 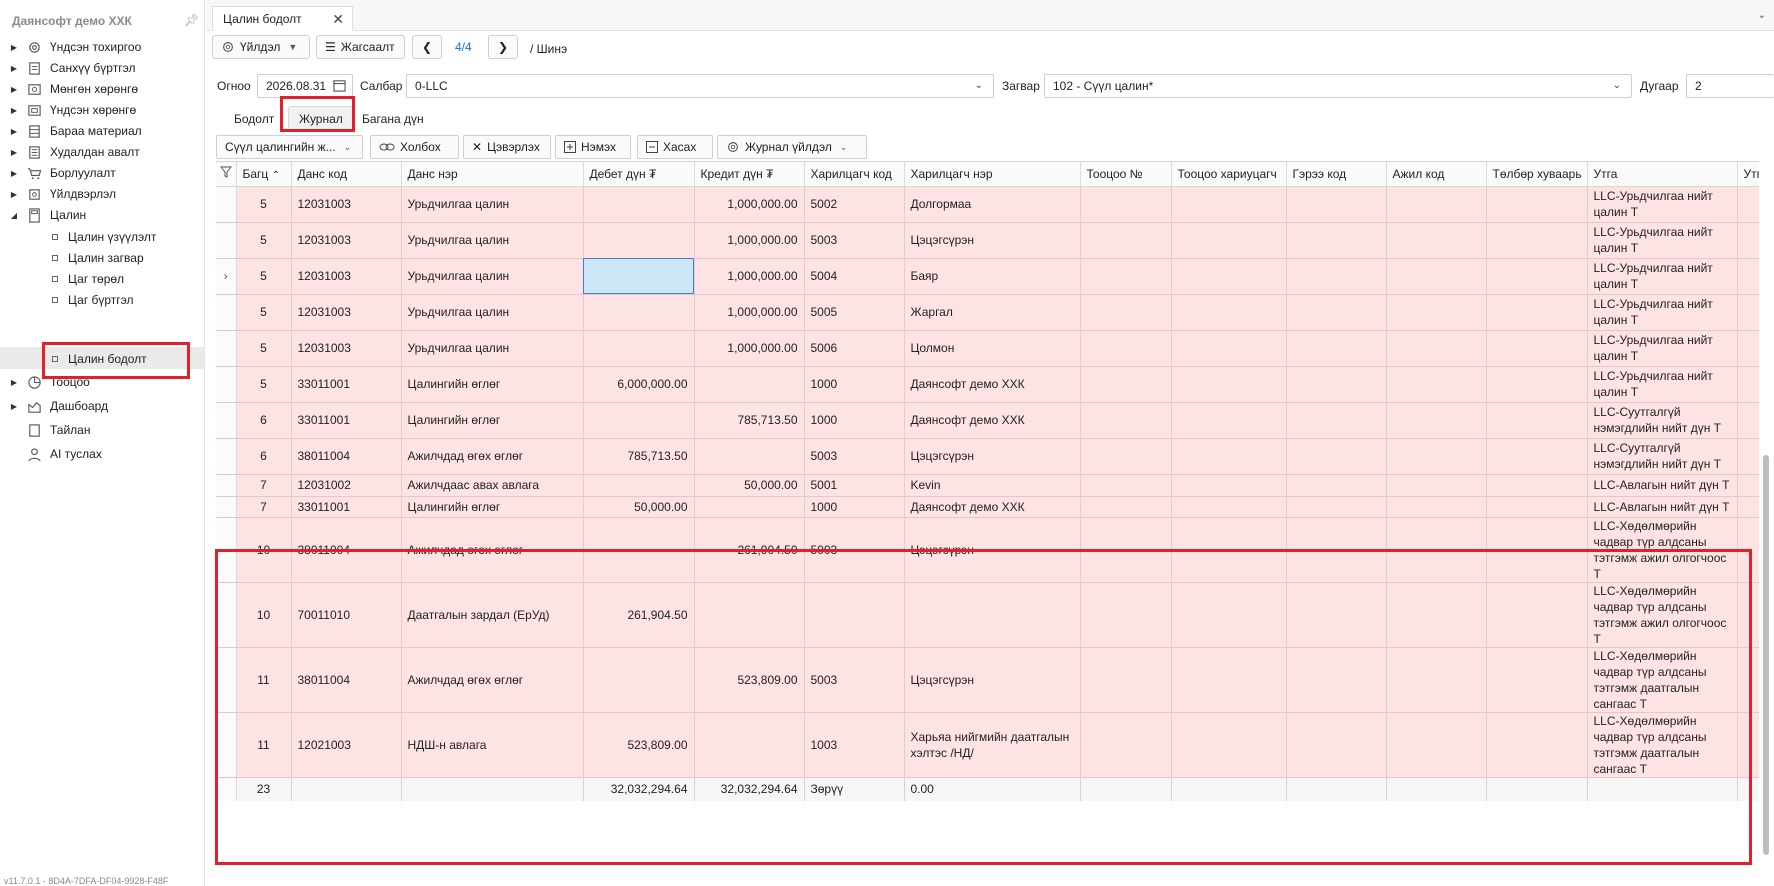 I want to click on cell-batch: 6, so click(x=264, y=420).